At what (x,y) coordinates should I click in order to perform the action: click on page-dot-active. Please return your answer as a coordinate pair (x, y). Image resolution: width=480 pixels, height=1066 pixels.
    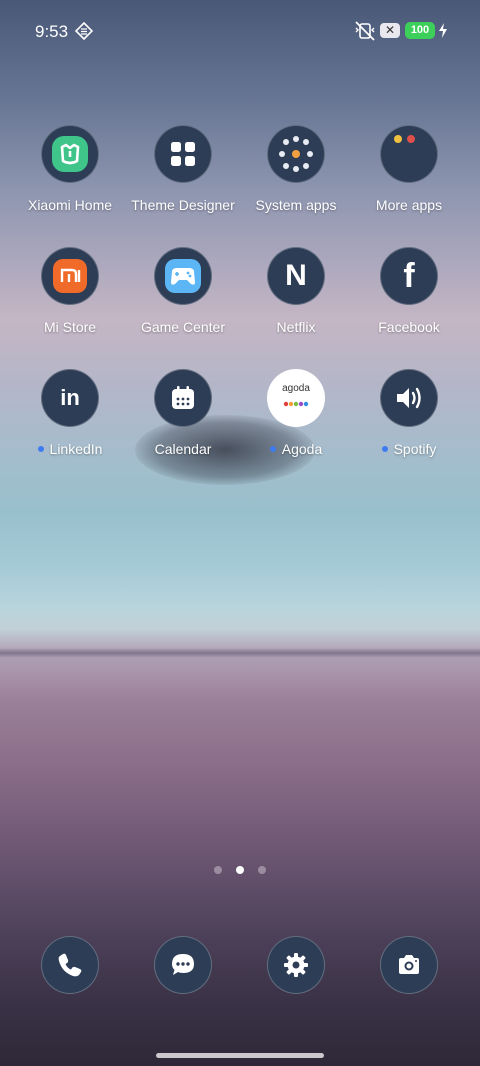
    Looking at the image, I should click on (240, 870).